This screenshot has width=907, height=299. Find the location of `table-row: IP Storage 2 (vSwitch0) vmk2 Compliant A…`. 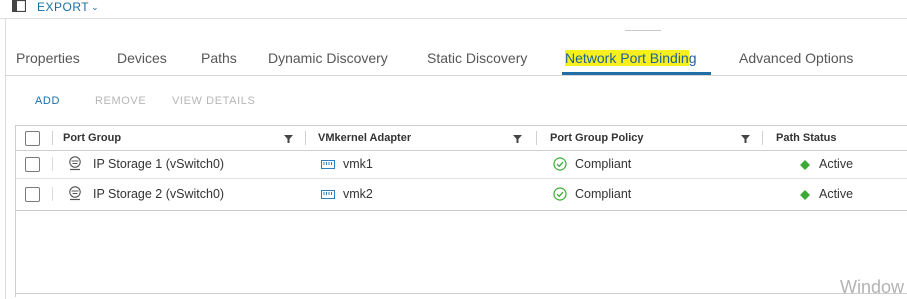

table-row: IP Storage 2 (vSwitch0) vmk2 Compliant A… is located at coordinates (461, 194).